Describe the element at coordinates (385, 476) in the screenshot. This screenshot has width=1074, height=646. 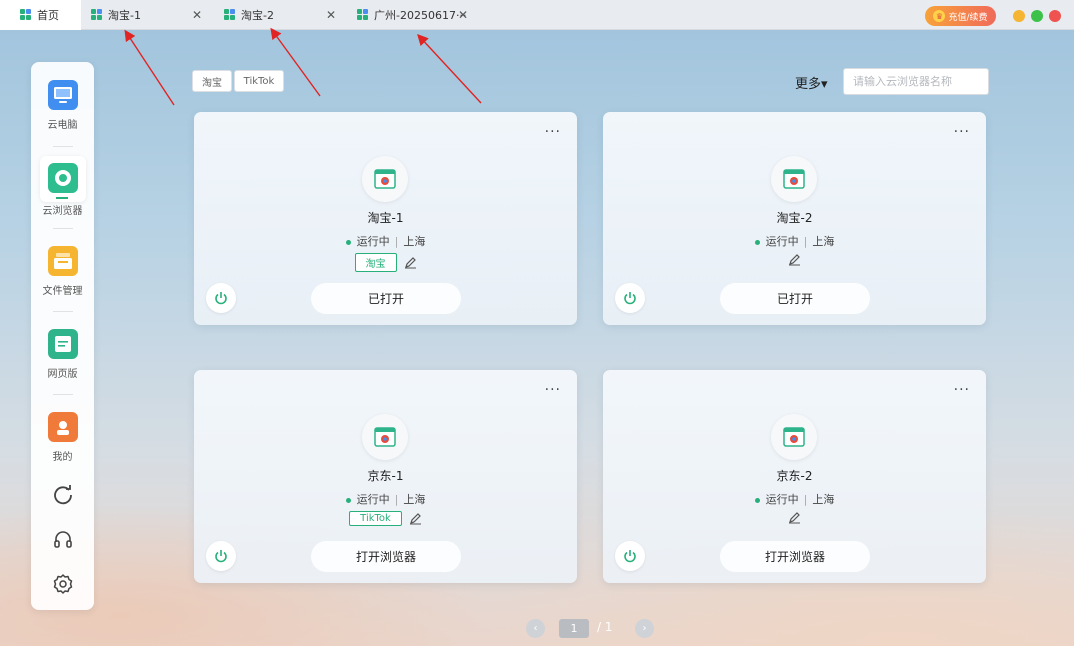
I see `browser-card: ··· 京东-1 运行中 | 上海 TikTok 打开浏览器` at that location.